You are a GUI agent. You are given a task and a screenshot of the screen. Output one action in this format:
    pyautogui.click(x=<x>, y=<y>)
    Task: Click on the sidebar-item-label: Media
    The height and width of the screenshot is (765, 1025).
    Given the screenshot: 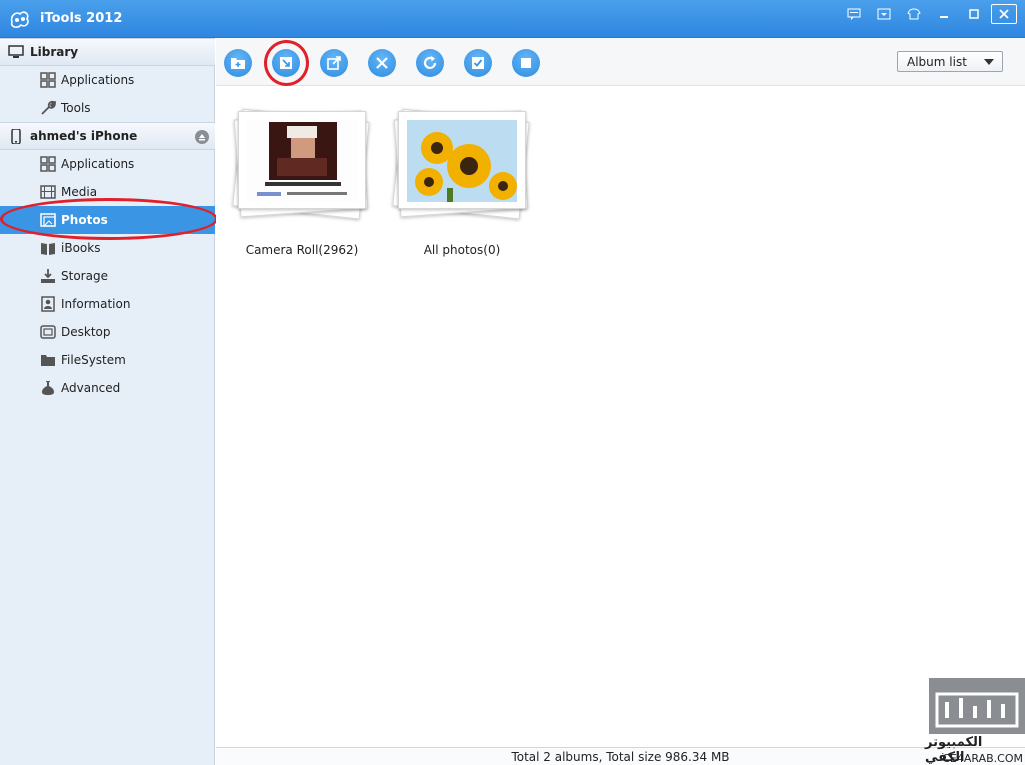 What is the action you would take?
    pyautogui.click(x=79, y=192)
    